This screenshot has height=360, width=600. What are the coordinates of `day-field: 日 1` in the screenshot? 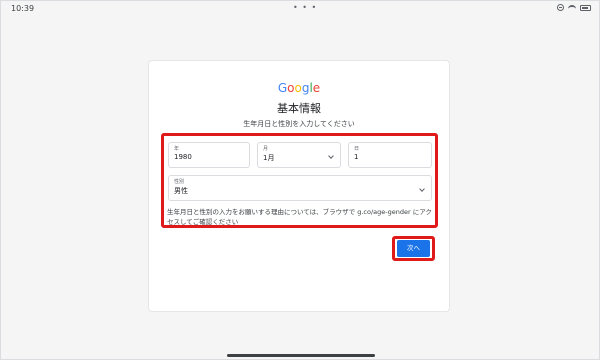 It's located at (390, 155).